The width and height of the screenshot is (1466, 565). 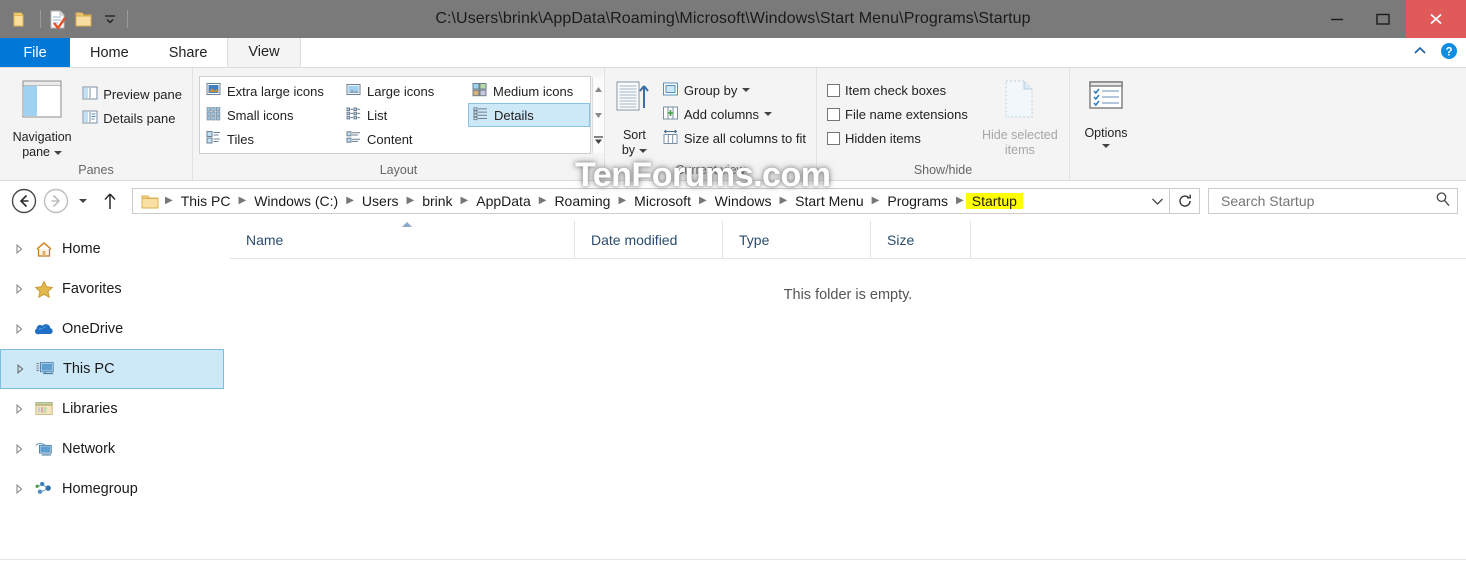 I want to click on column-header-size: Size, so click(x=921, y=239).